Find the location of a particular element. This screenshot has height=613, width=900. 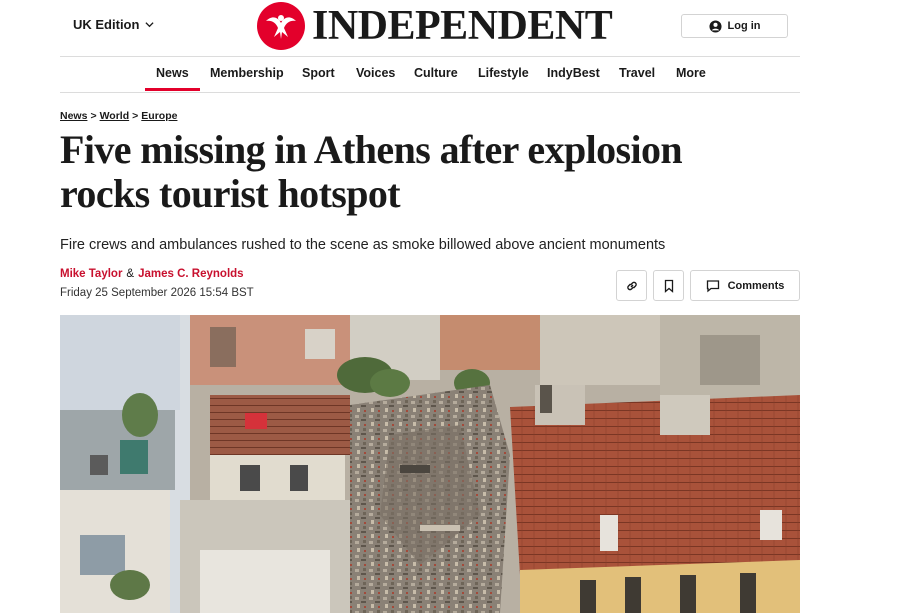

nav-item-sport: Sport is located at coordinates (318, 74).